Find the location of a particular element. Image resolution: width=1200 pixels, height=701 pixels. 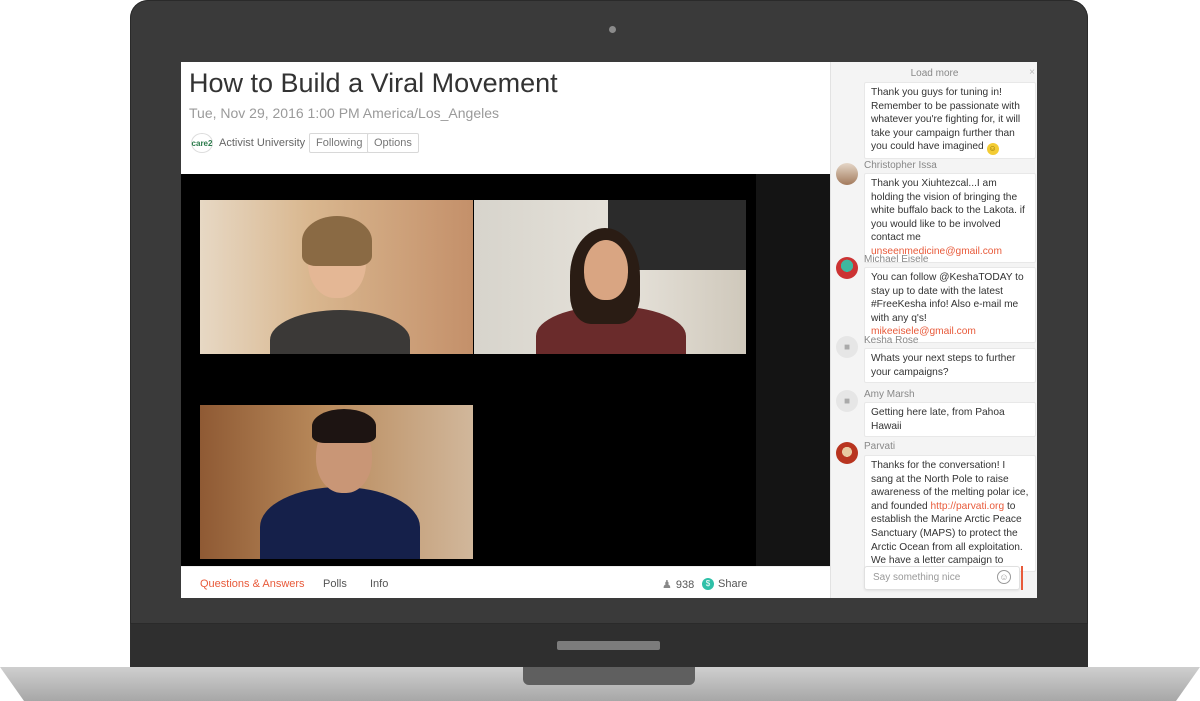

options-button: Options is located at coordinates (393, 143).